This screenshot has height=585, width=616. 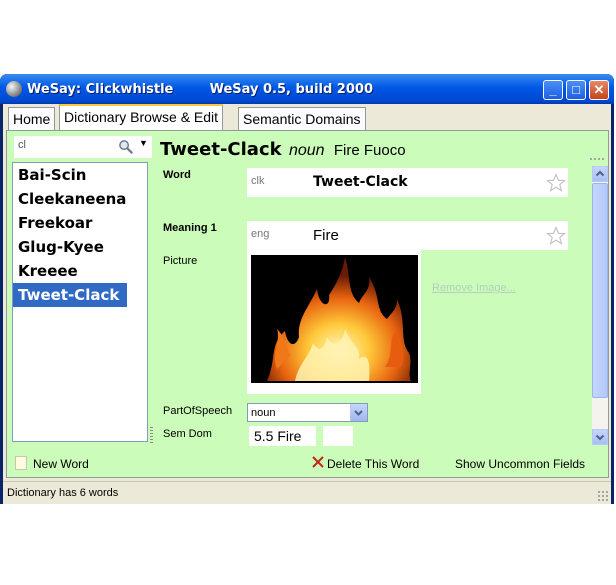 What do you see at coordinates (334, 319) in the screenshot?
I see `fire-image` at bounding box center [334, 319].